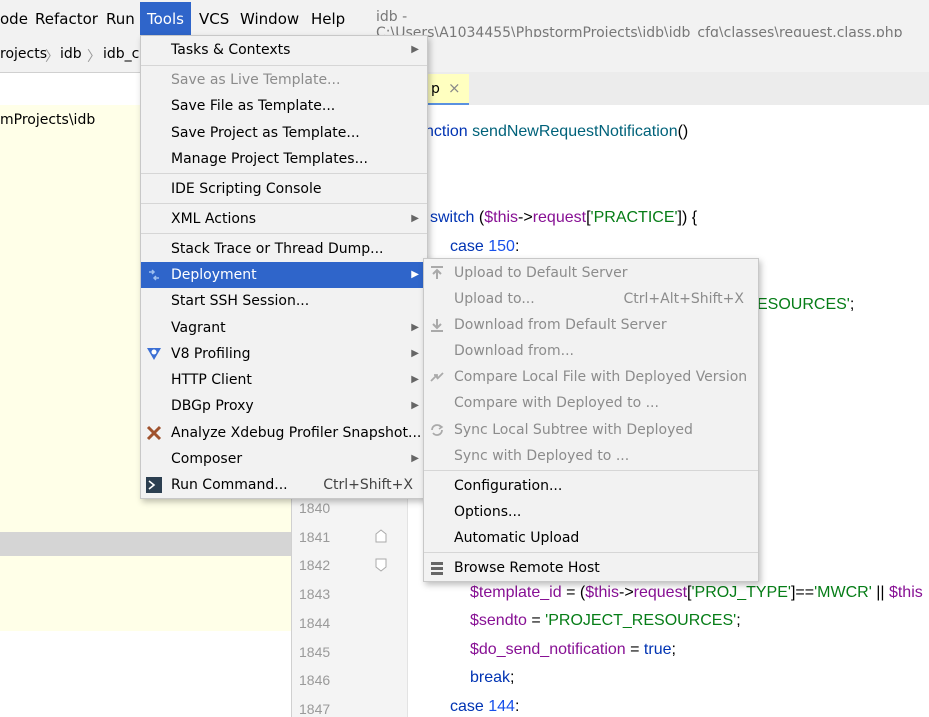 The width and height of the screenshot is (929, 717). What do you see at coordinates (492, 677) in the screenshot?
I see `code-line: break;` at bounding box center [492, 677].